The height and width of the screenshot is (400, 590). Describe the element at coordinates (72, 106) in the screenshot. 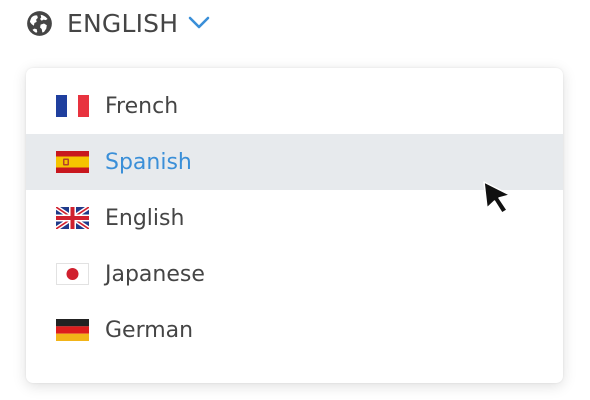

I see `flag-france-icon` at that location.